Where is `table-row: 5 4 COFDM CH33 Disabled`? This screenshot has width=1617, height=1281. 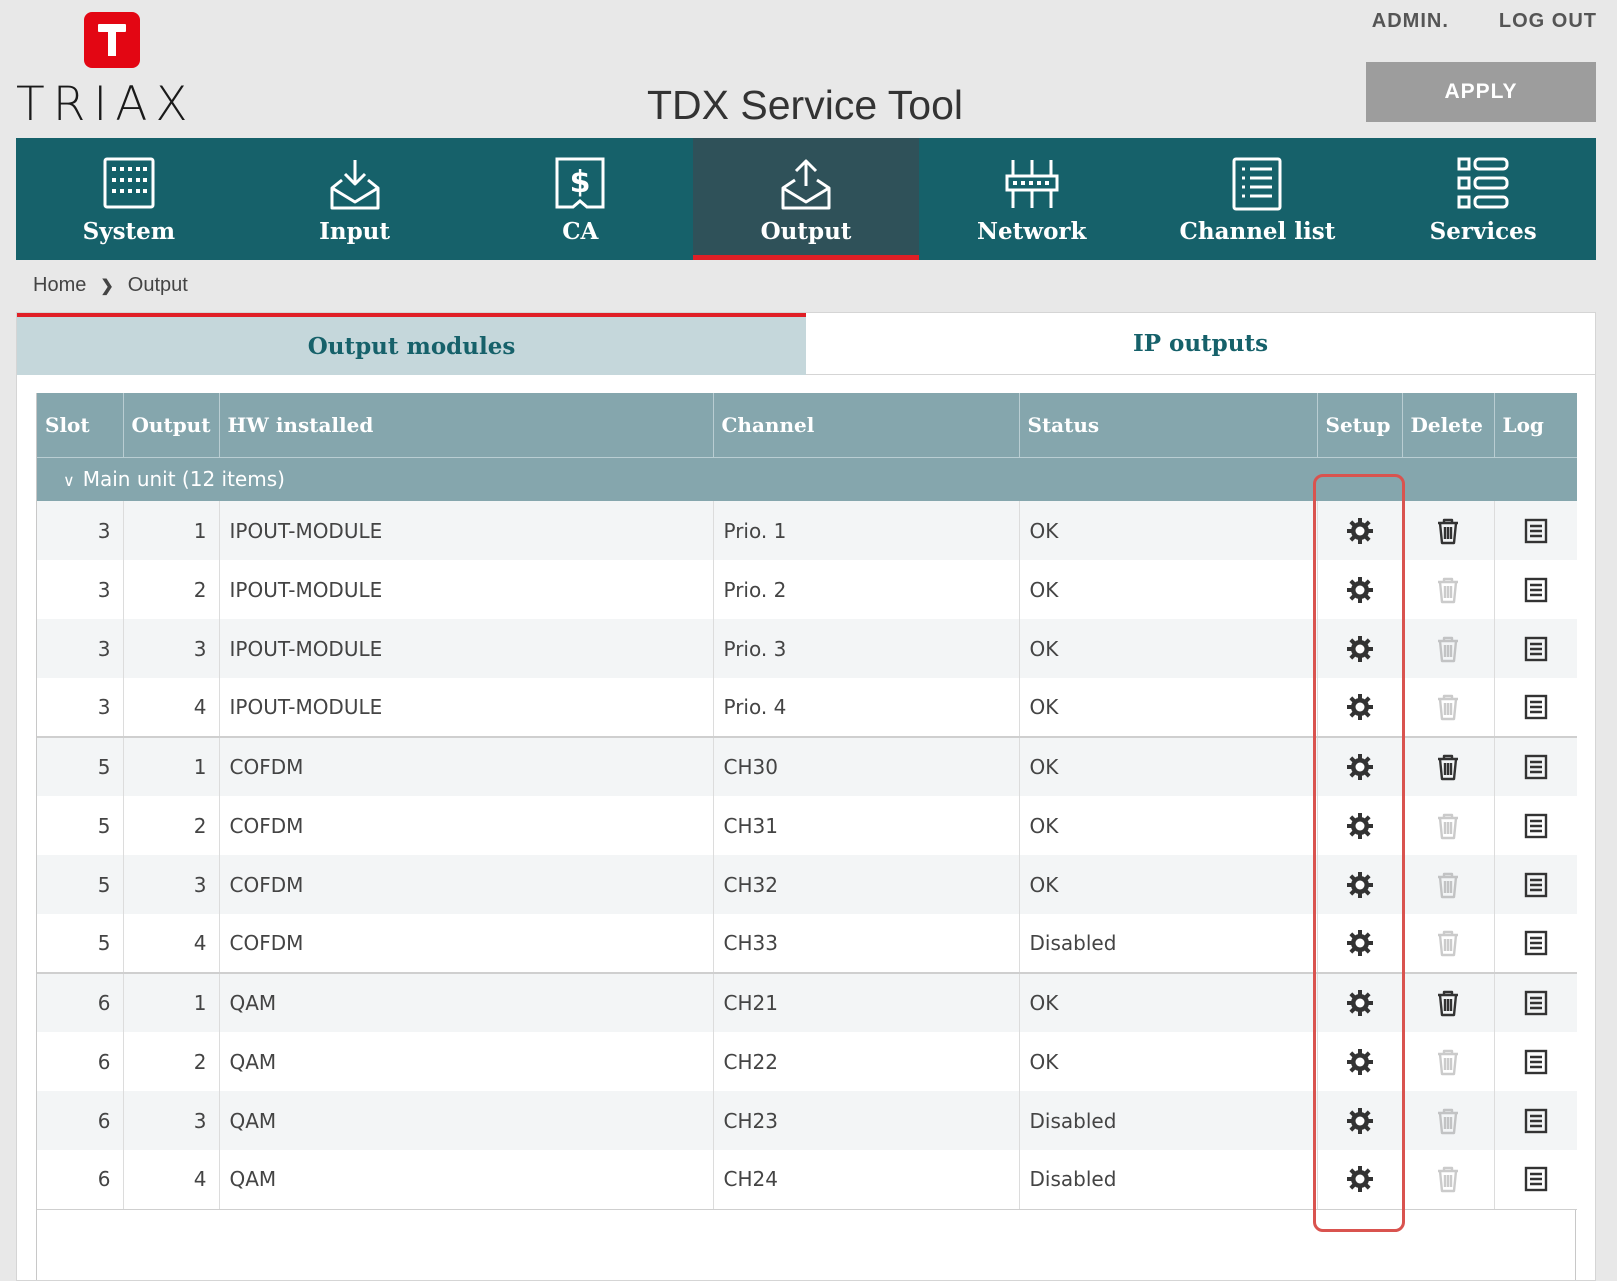
table-row: 5 4 COFDM CH33 Disabled is located at coordinates (807, 943).